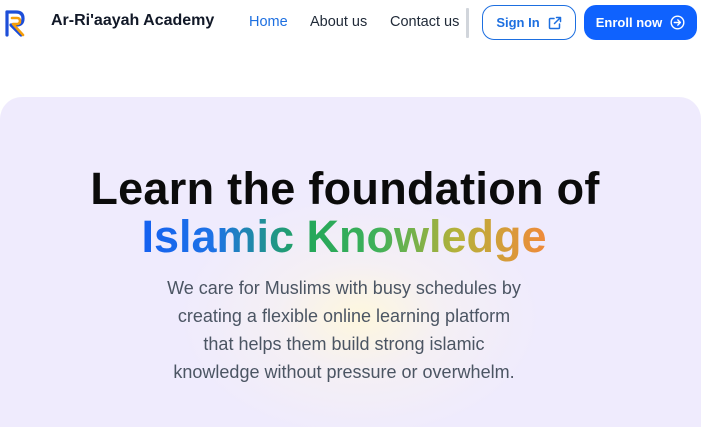 The width and height of the screenshot is (723, 427). Describe the element at coordinates (467, 23) in the screenshot. I see `nav-divider` at that location.